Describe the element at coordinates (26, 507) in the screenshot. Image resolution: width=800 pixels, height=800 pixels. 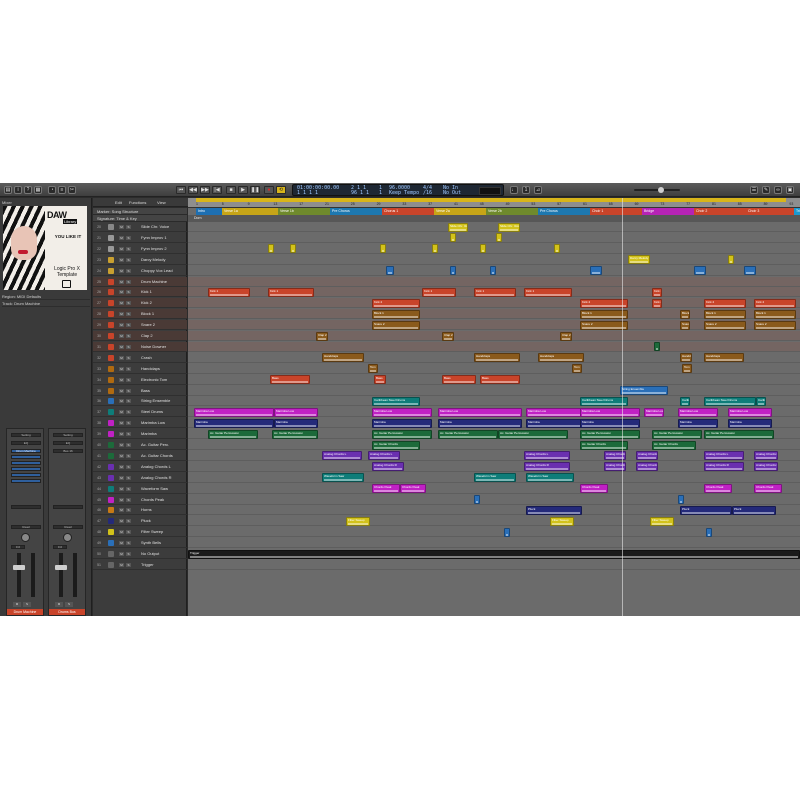
I see `output-slot` at that location.